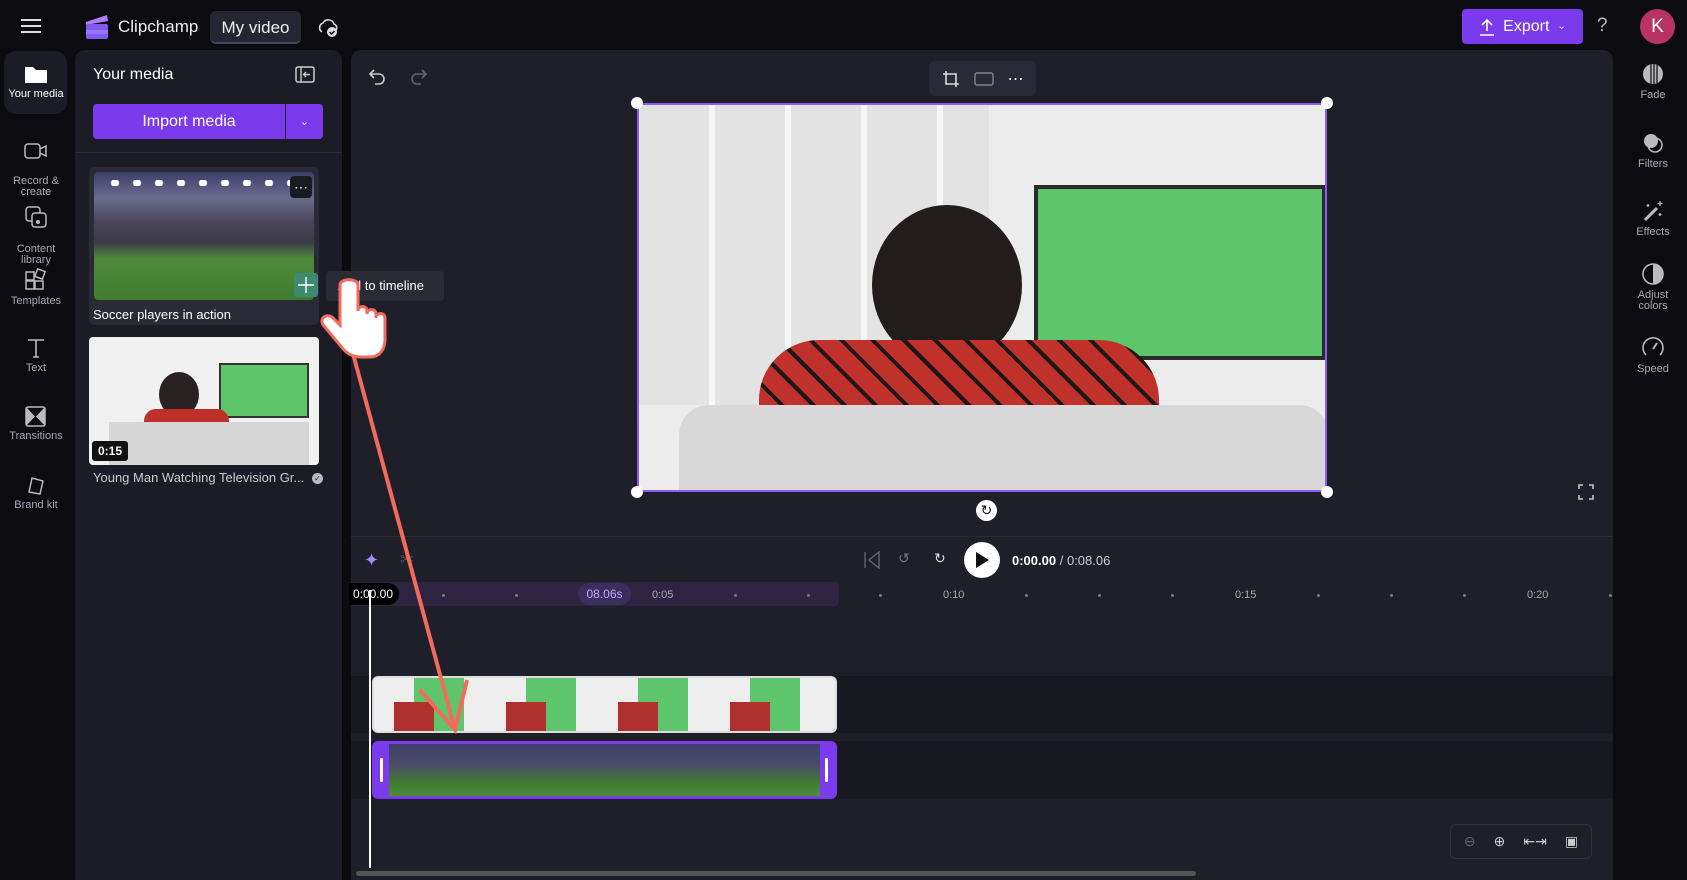 Image resolution: width=1687 pixels, height=880 pixels. Describe the element at coordinates (1521, 841) in the screenshot. I see `zoom-controls: ⊖ ⊕ ⇤⇥ ▣` at that location.